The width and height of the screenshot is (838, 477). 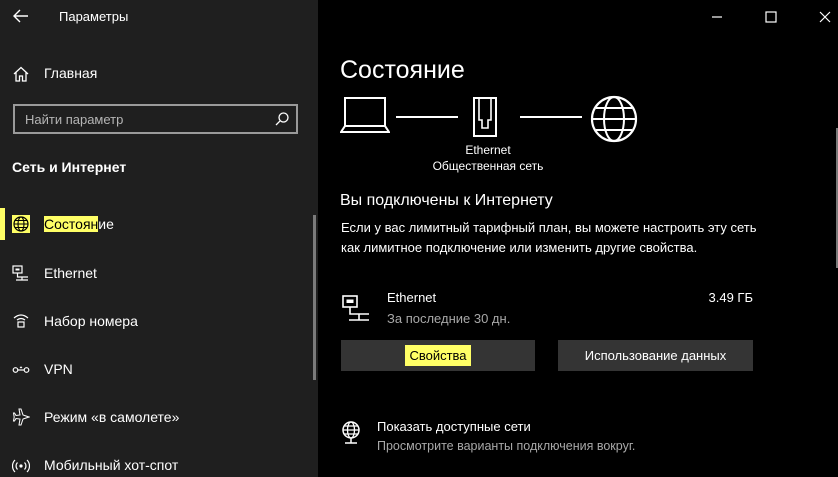 What do you see at coordinates (412, 297) in the screenshot?
I see `connection-name: Ethernet` at bounding box center [412, 297].